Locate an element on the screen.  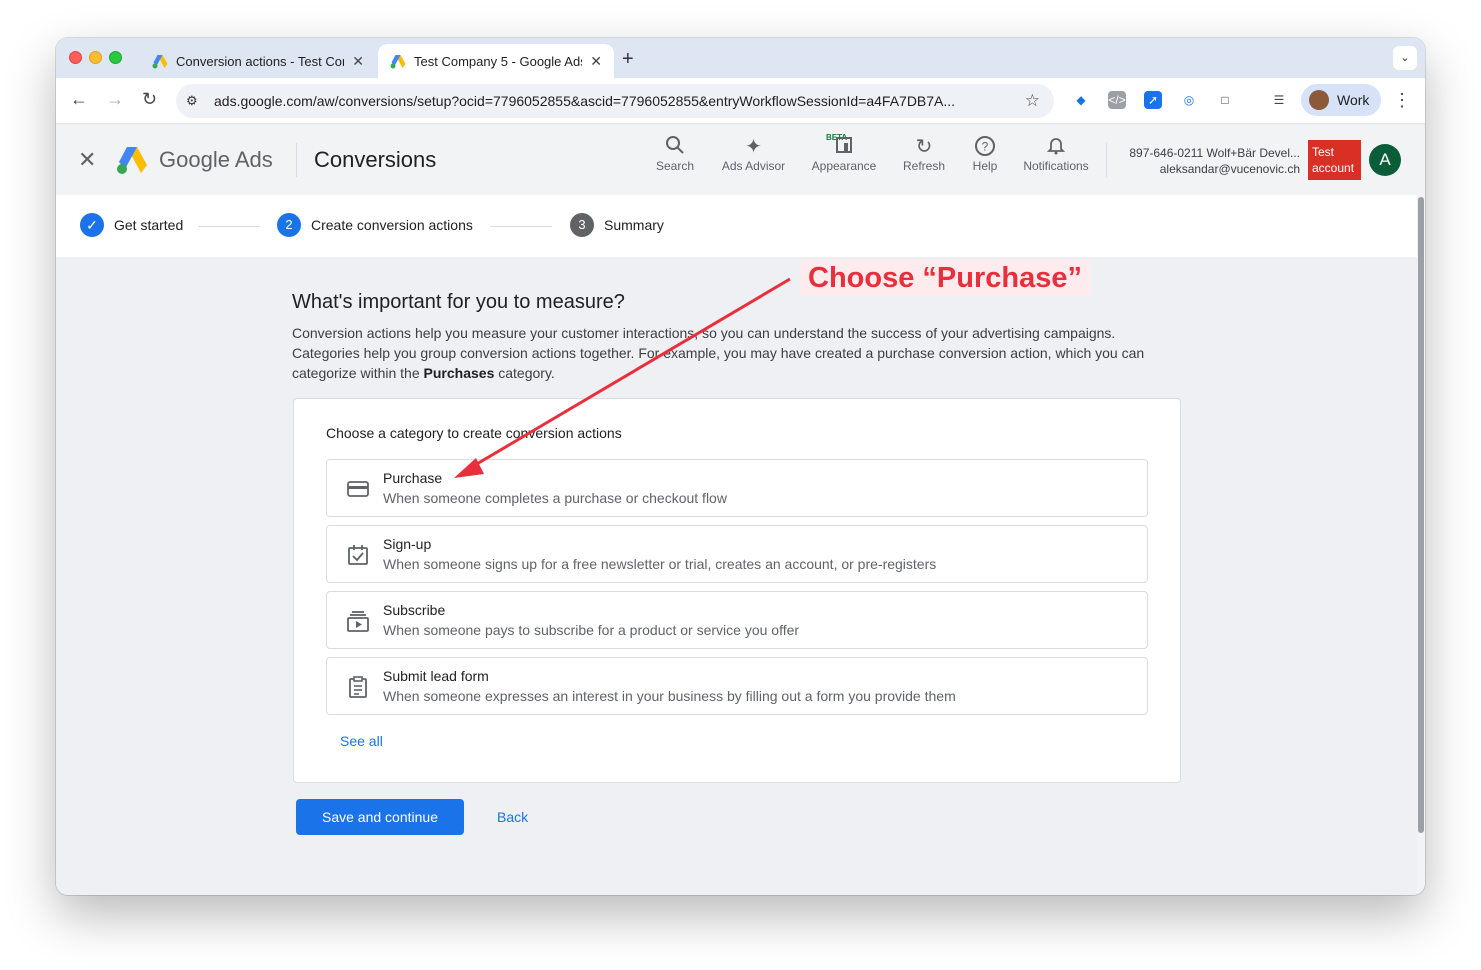
step-summary: 3 Summary is located at coordinates (617, 225).